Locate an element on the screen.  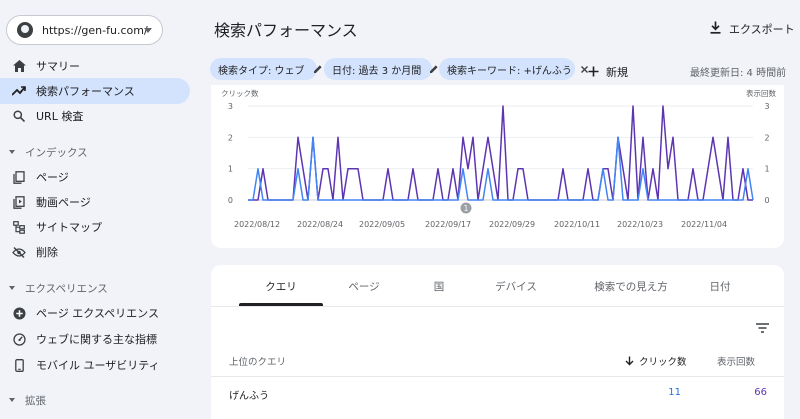
trending-icon is located at coordinates (19, 91).